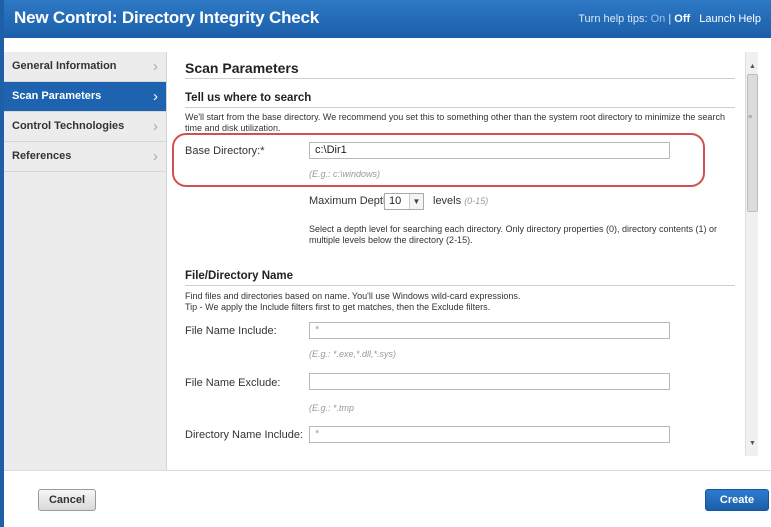  Describe the element at coordinates (231, 331) in the screenshot. I see `file-name-include-label: File Name Include:` at that location.